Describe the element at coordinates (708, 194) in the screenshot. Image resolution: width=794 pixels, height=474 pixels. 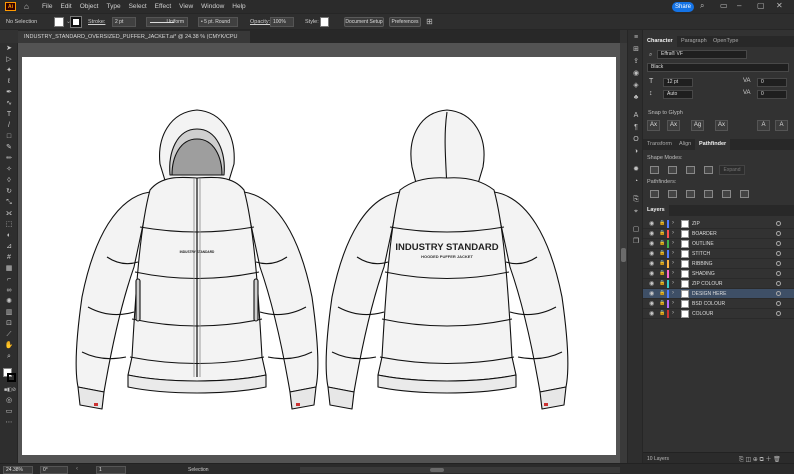
I see `crop-button` at that location.